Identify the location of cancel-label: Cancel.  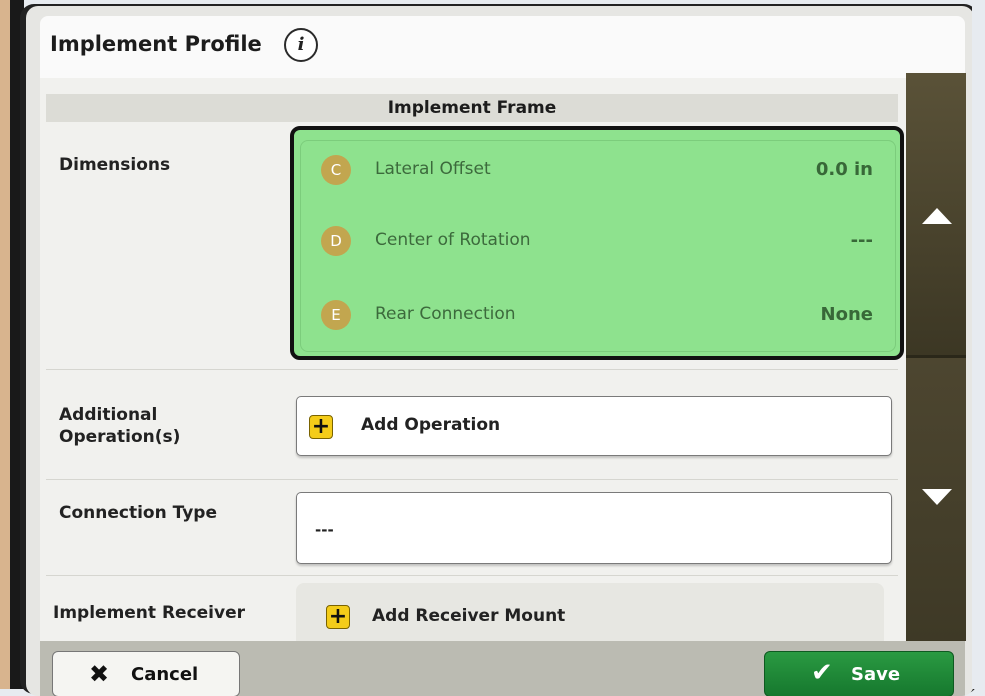
(165, 674).